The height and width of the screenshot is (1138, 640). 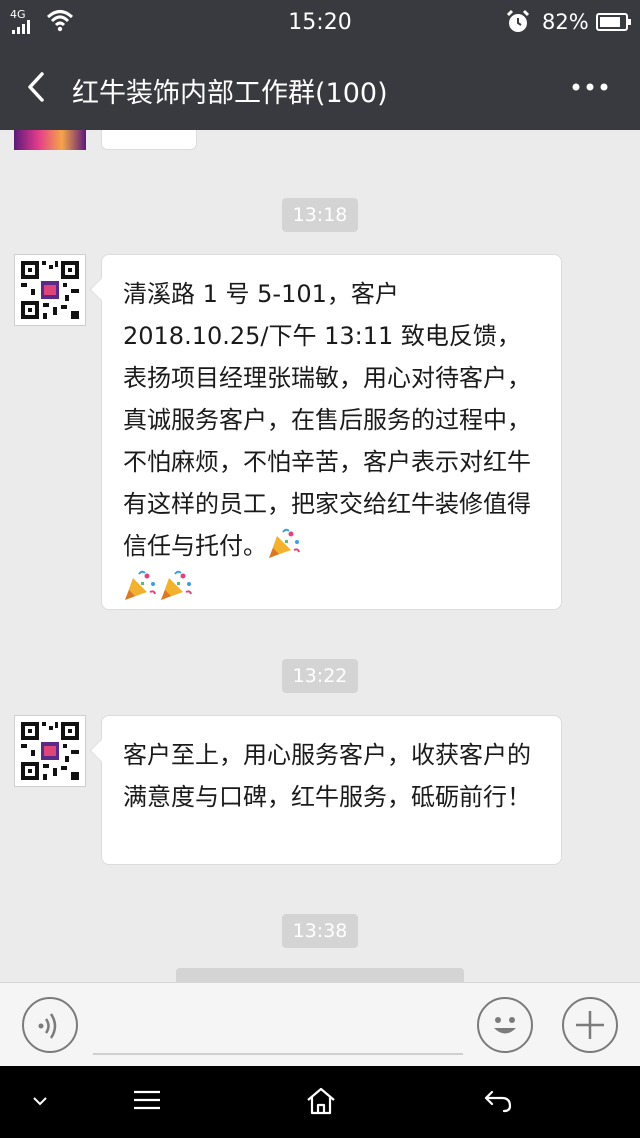 I want to click on menu-icon, so click(x=147, y=1100).